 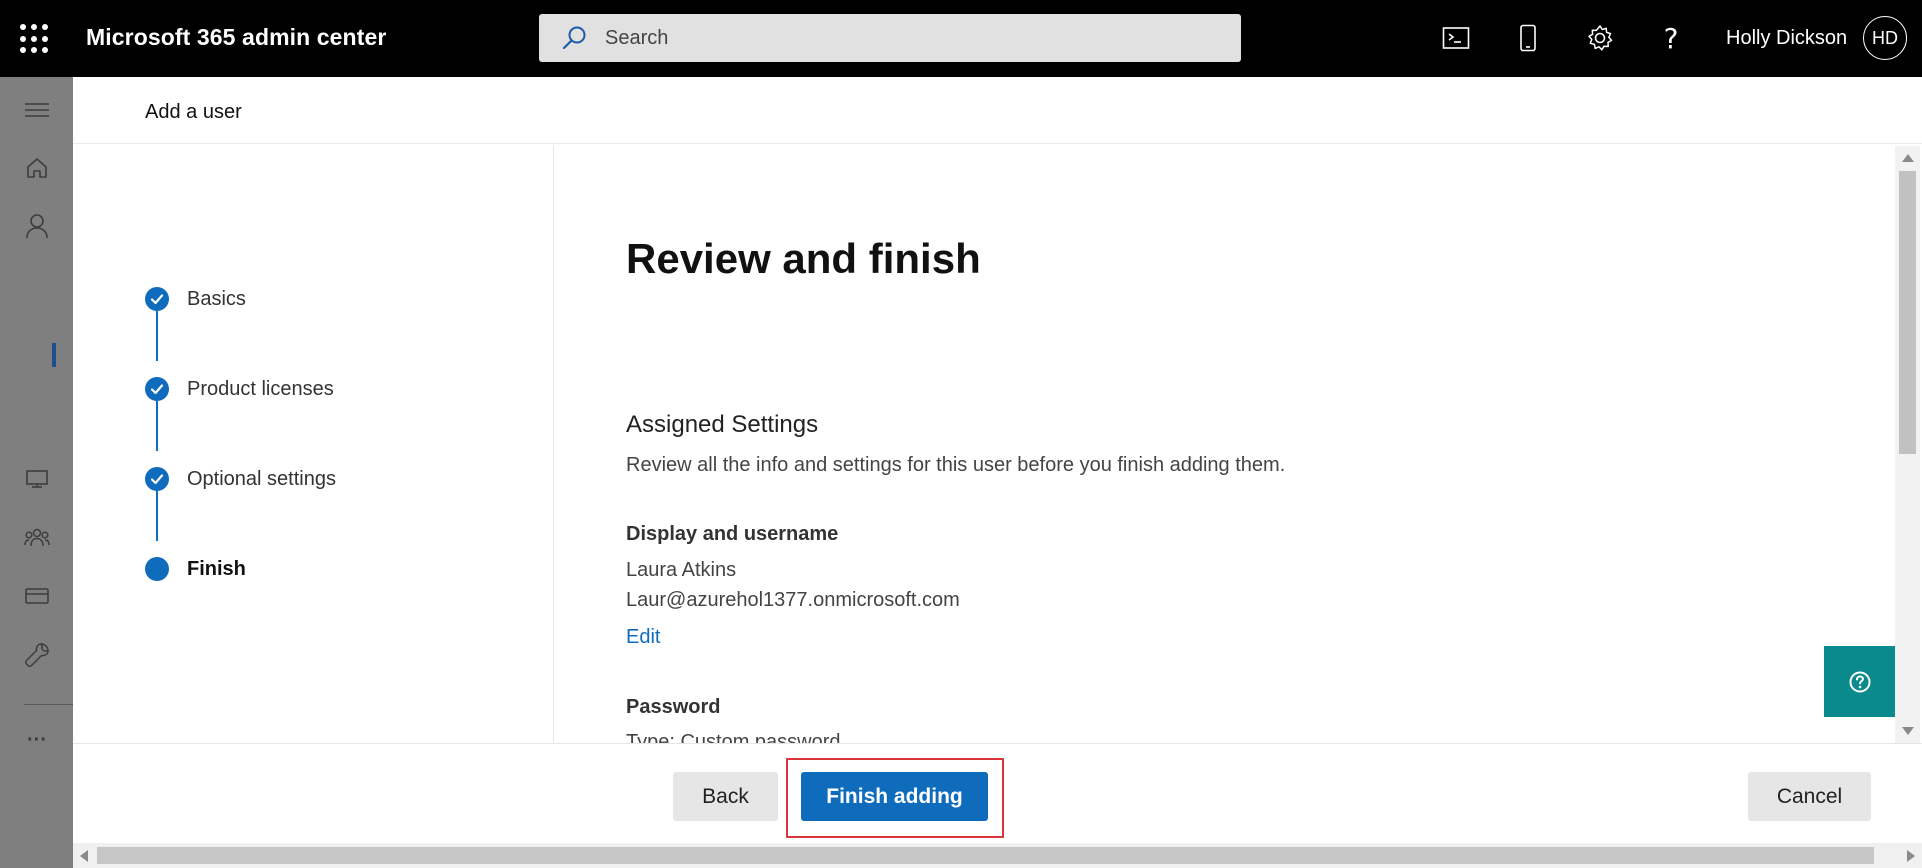 What do you see at coordinates (37, 740) in the screenshot?
I see `more-icon: ···` at bounding box center [37, 740].